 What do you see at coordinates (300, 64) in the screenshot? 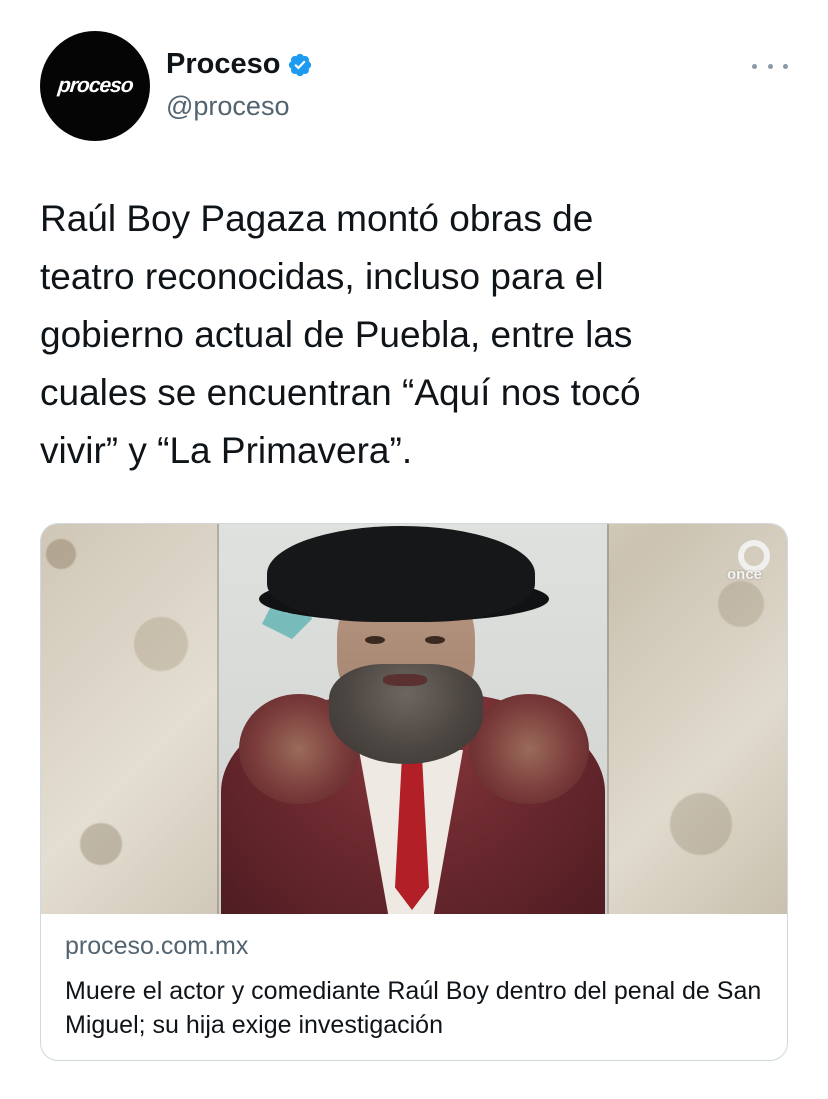
I see `verified-badge-icon` at bounding box center [300, 64].